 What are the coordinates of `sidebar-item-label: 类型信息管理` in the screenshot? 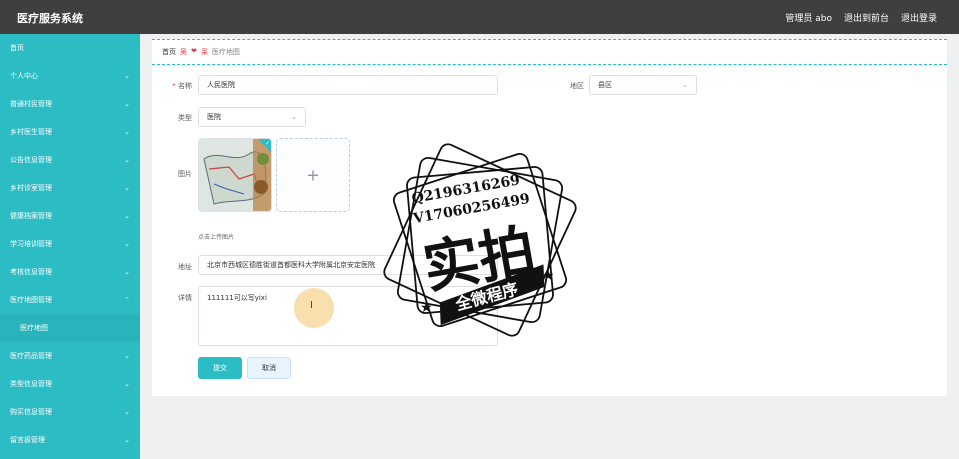 It's located at (31, 384).